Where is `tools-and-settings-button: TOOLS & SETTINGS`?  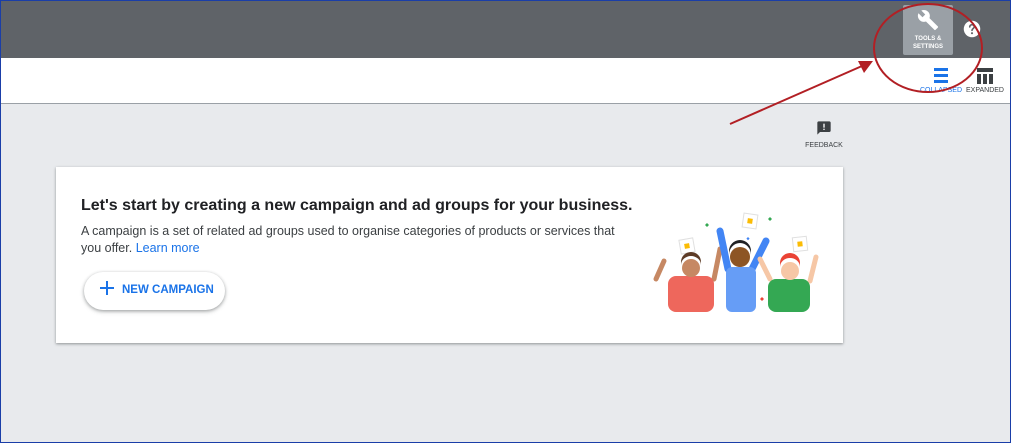 tools-and-settings-button: TOOLS & SETTINGS is located at coordinates (928, 30).